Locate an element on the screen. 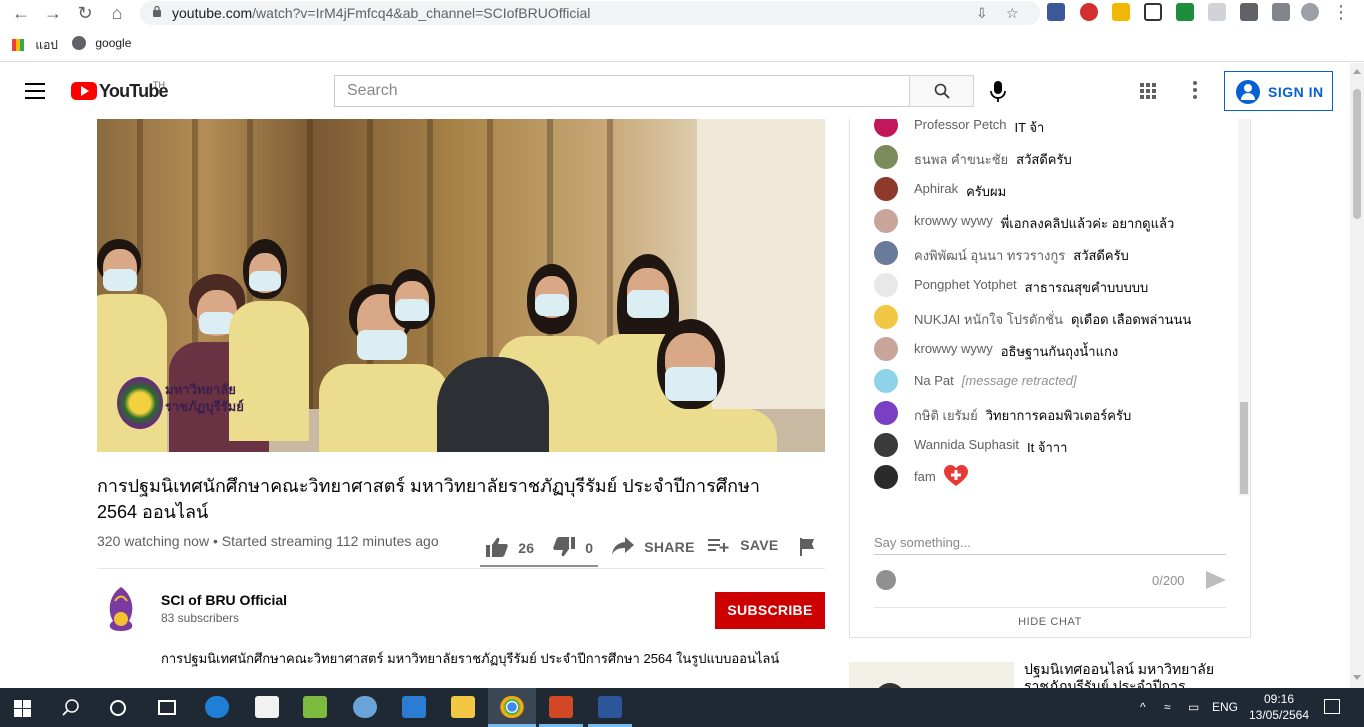 The image size is (1364, 727). apps-grid-icon is located at coordinates (18, 45).